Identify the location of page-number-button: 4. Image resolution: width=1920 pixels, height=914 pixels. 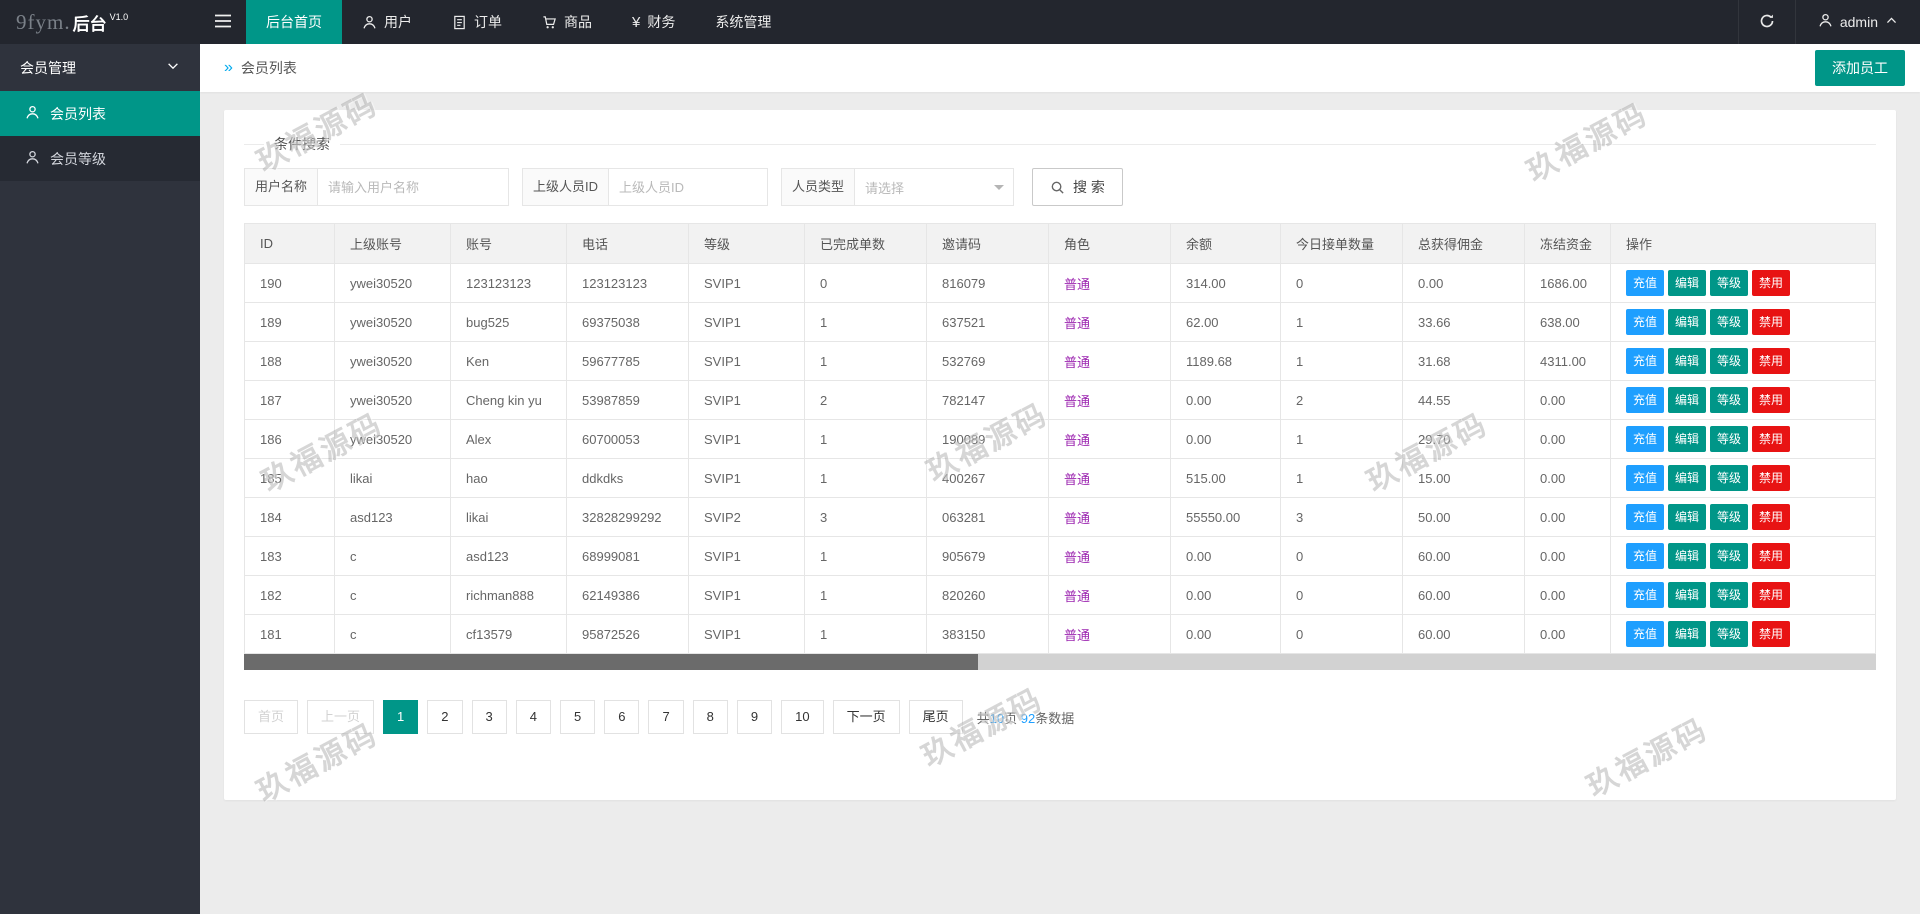
(533, 717).